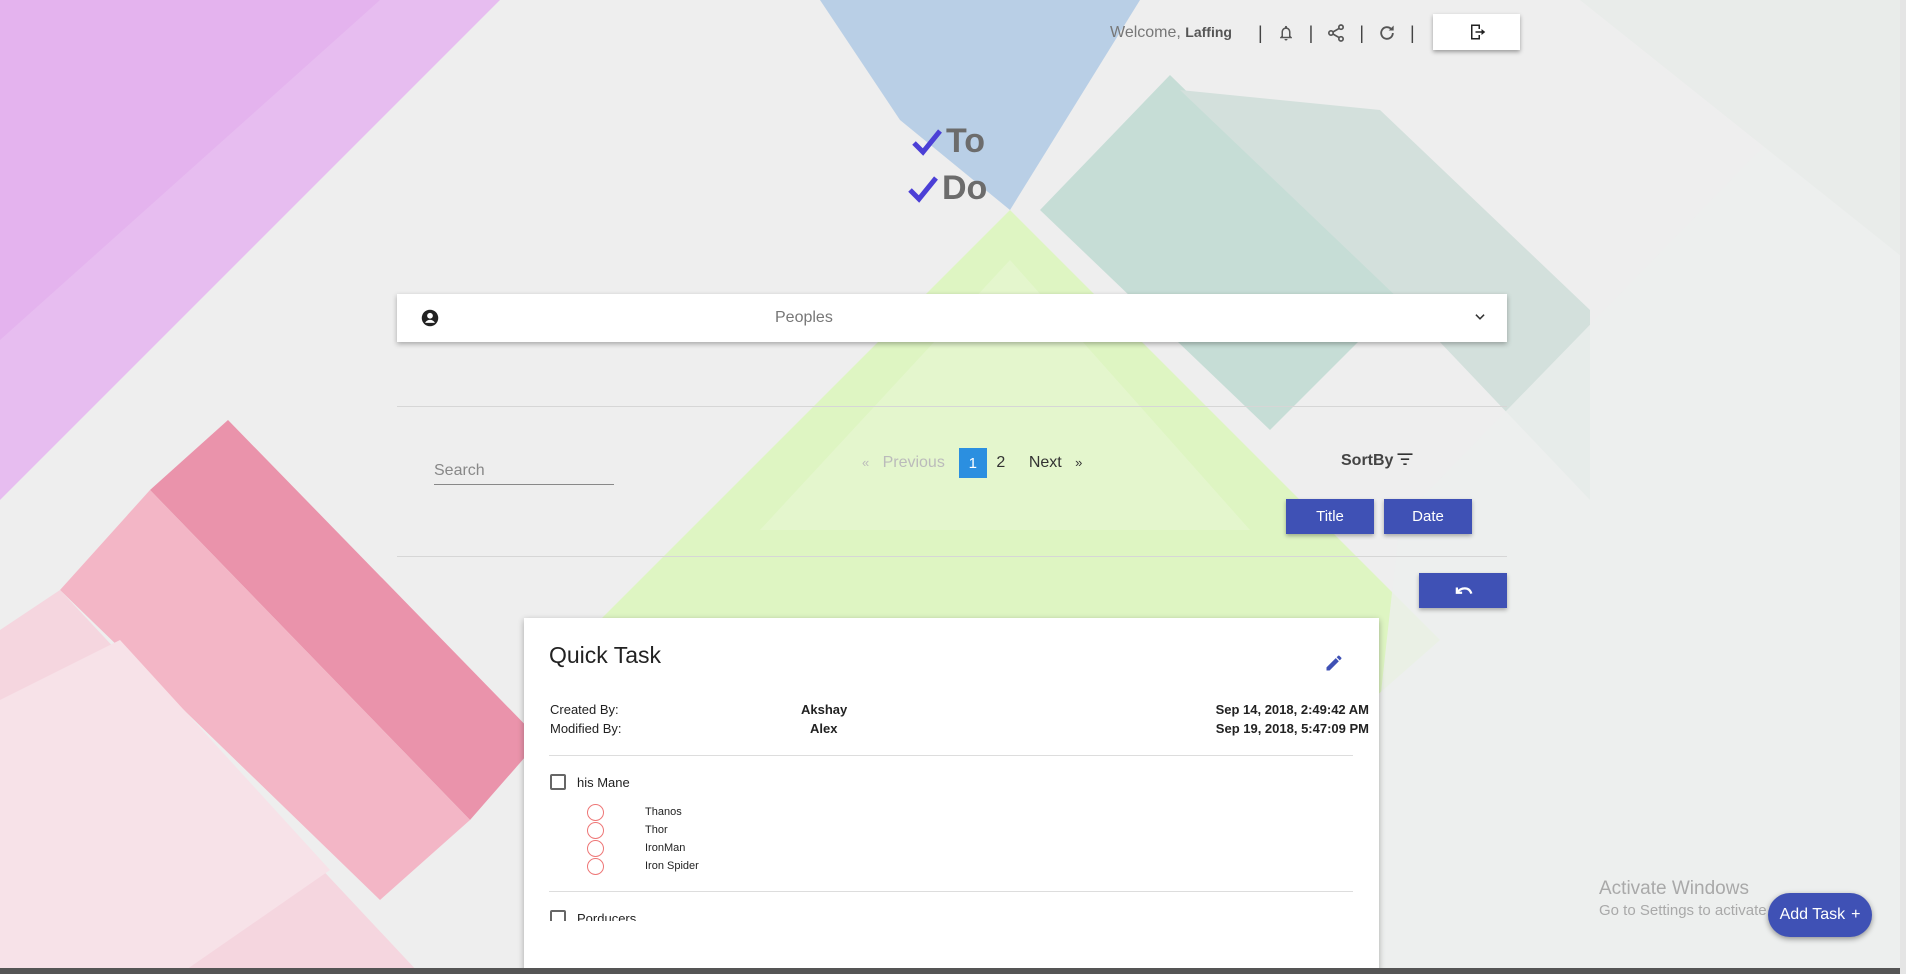 This screenshot has width=1906, height=974. Describe the element at coordinates (953, 971) in the screenshot. I see `bottom-edge` at that location.